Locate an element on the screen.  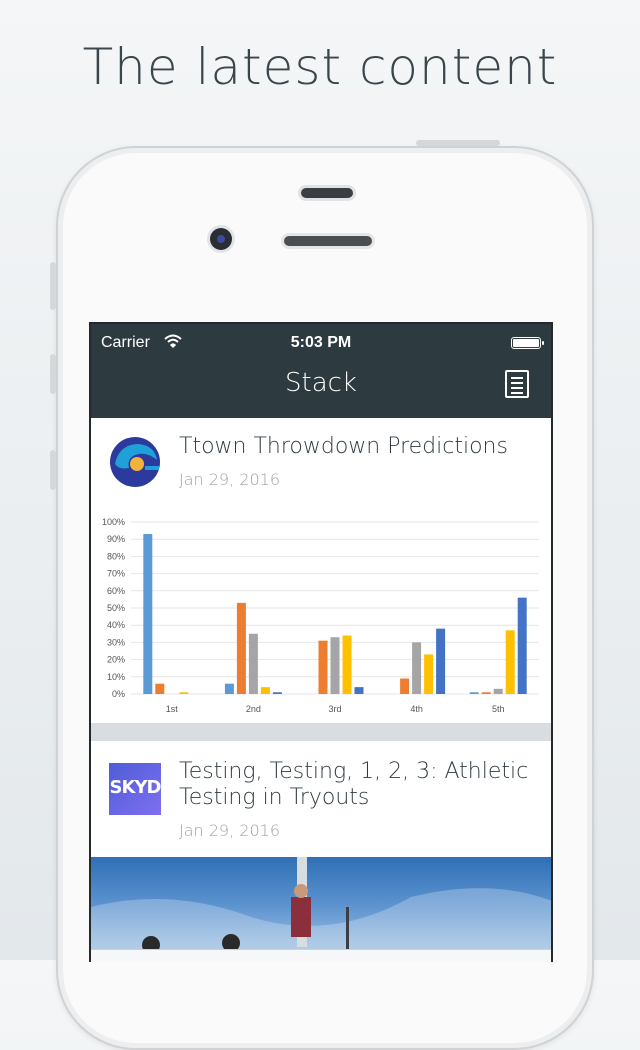
wave-logo-icon is located at coordinates (135, 462).